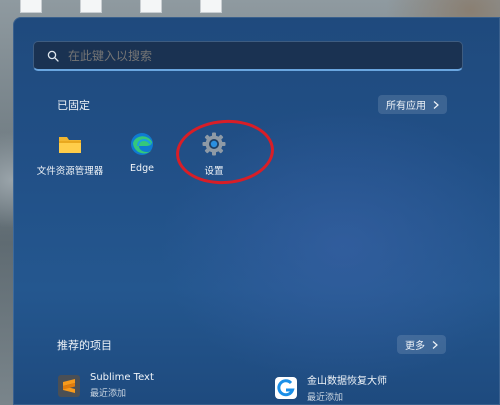  What do you see at coordinates (70, 171) in the screenshot?
I see `pinned-app-label: 文件资源管理器` at bounding box center [70, 171].